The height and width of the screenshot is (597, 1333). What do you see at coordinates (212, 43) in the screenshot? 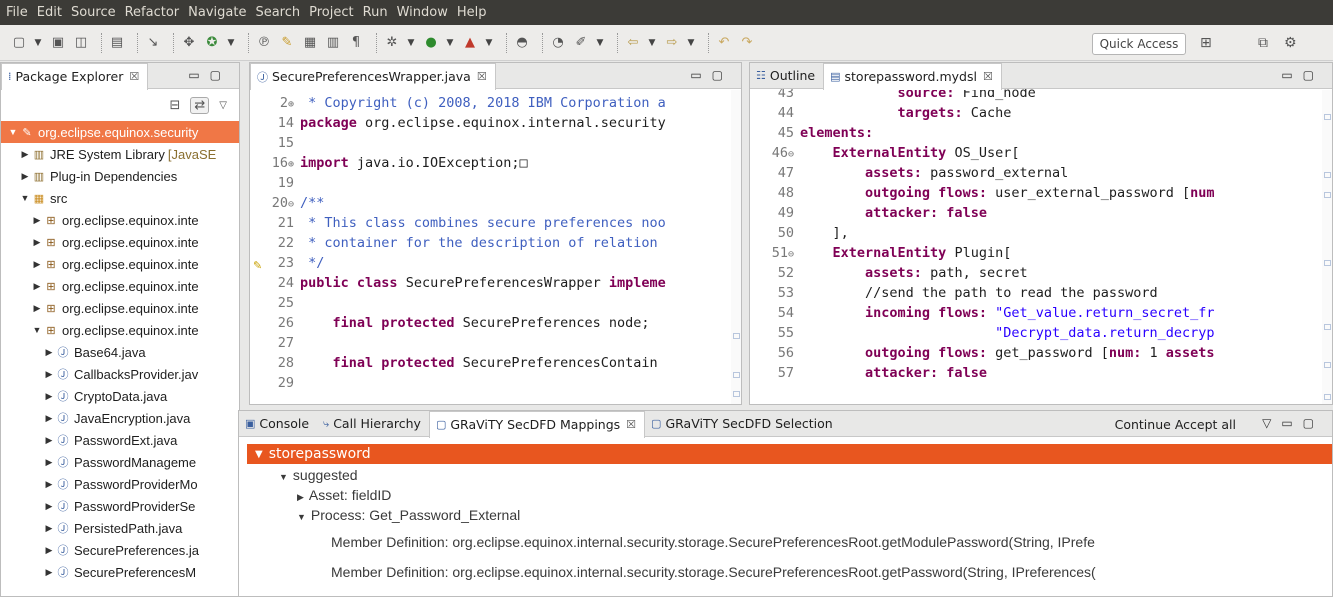
I see `gear-run-icon: ✪` at bounding box center [212, 43].